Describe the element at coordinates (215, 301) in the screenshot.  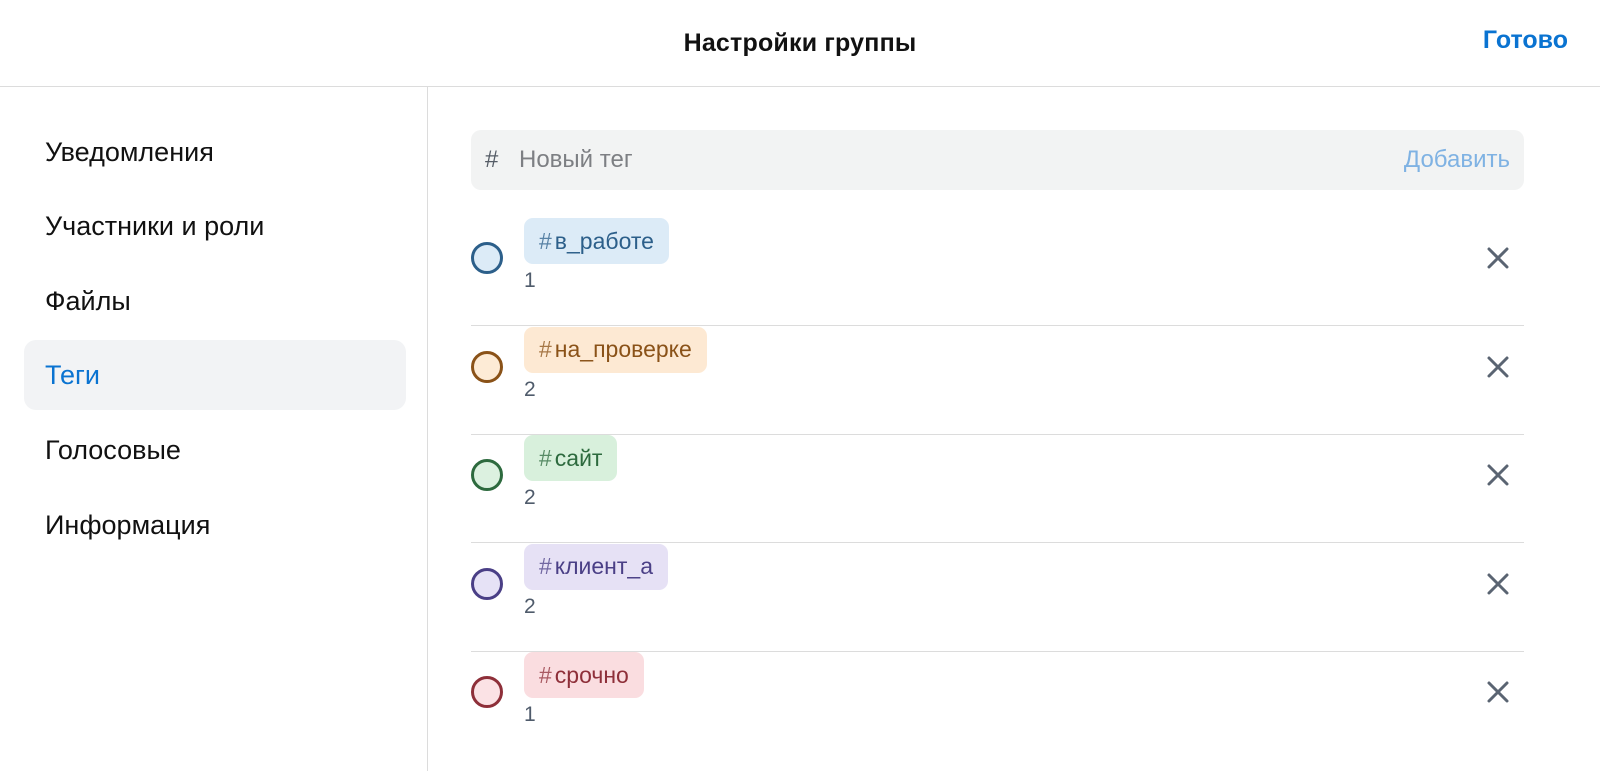
I see `sidebar-item-files: Файлы` at that location.